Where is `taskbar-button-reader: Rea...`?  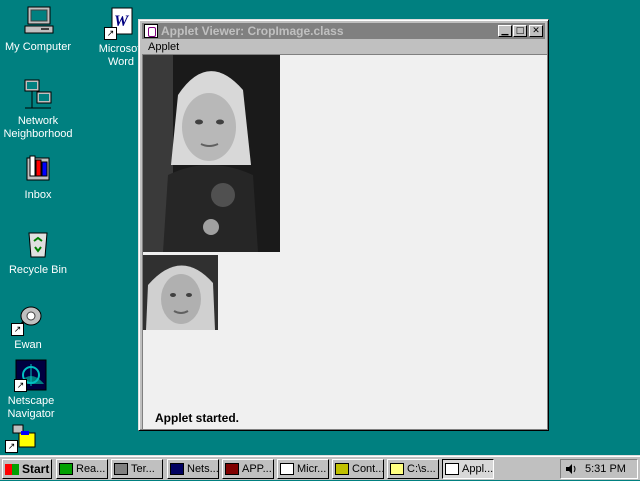
taskbar-button-reader: Rea... is located at coordinates (82, 469).